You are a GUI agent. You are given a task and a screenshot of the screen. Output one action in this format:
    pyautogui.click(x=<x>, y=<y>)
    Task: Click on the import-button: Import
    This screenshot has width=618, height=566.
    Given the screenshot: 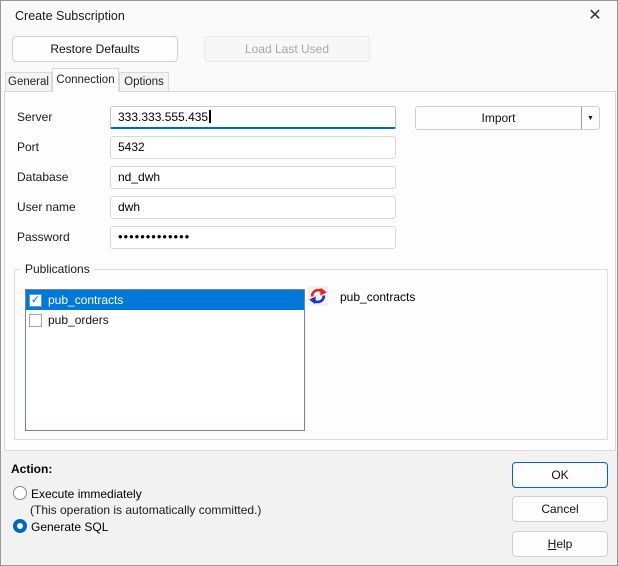 What is the action you would take?
    pyautogui.click(x=498, y=118)
    